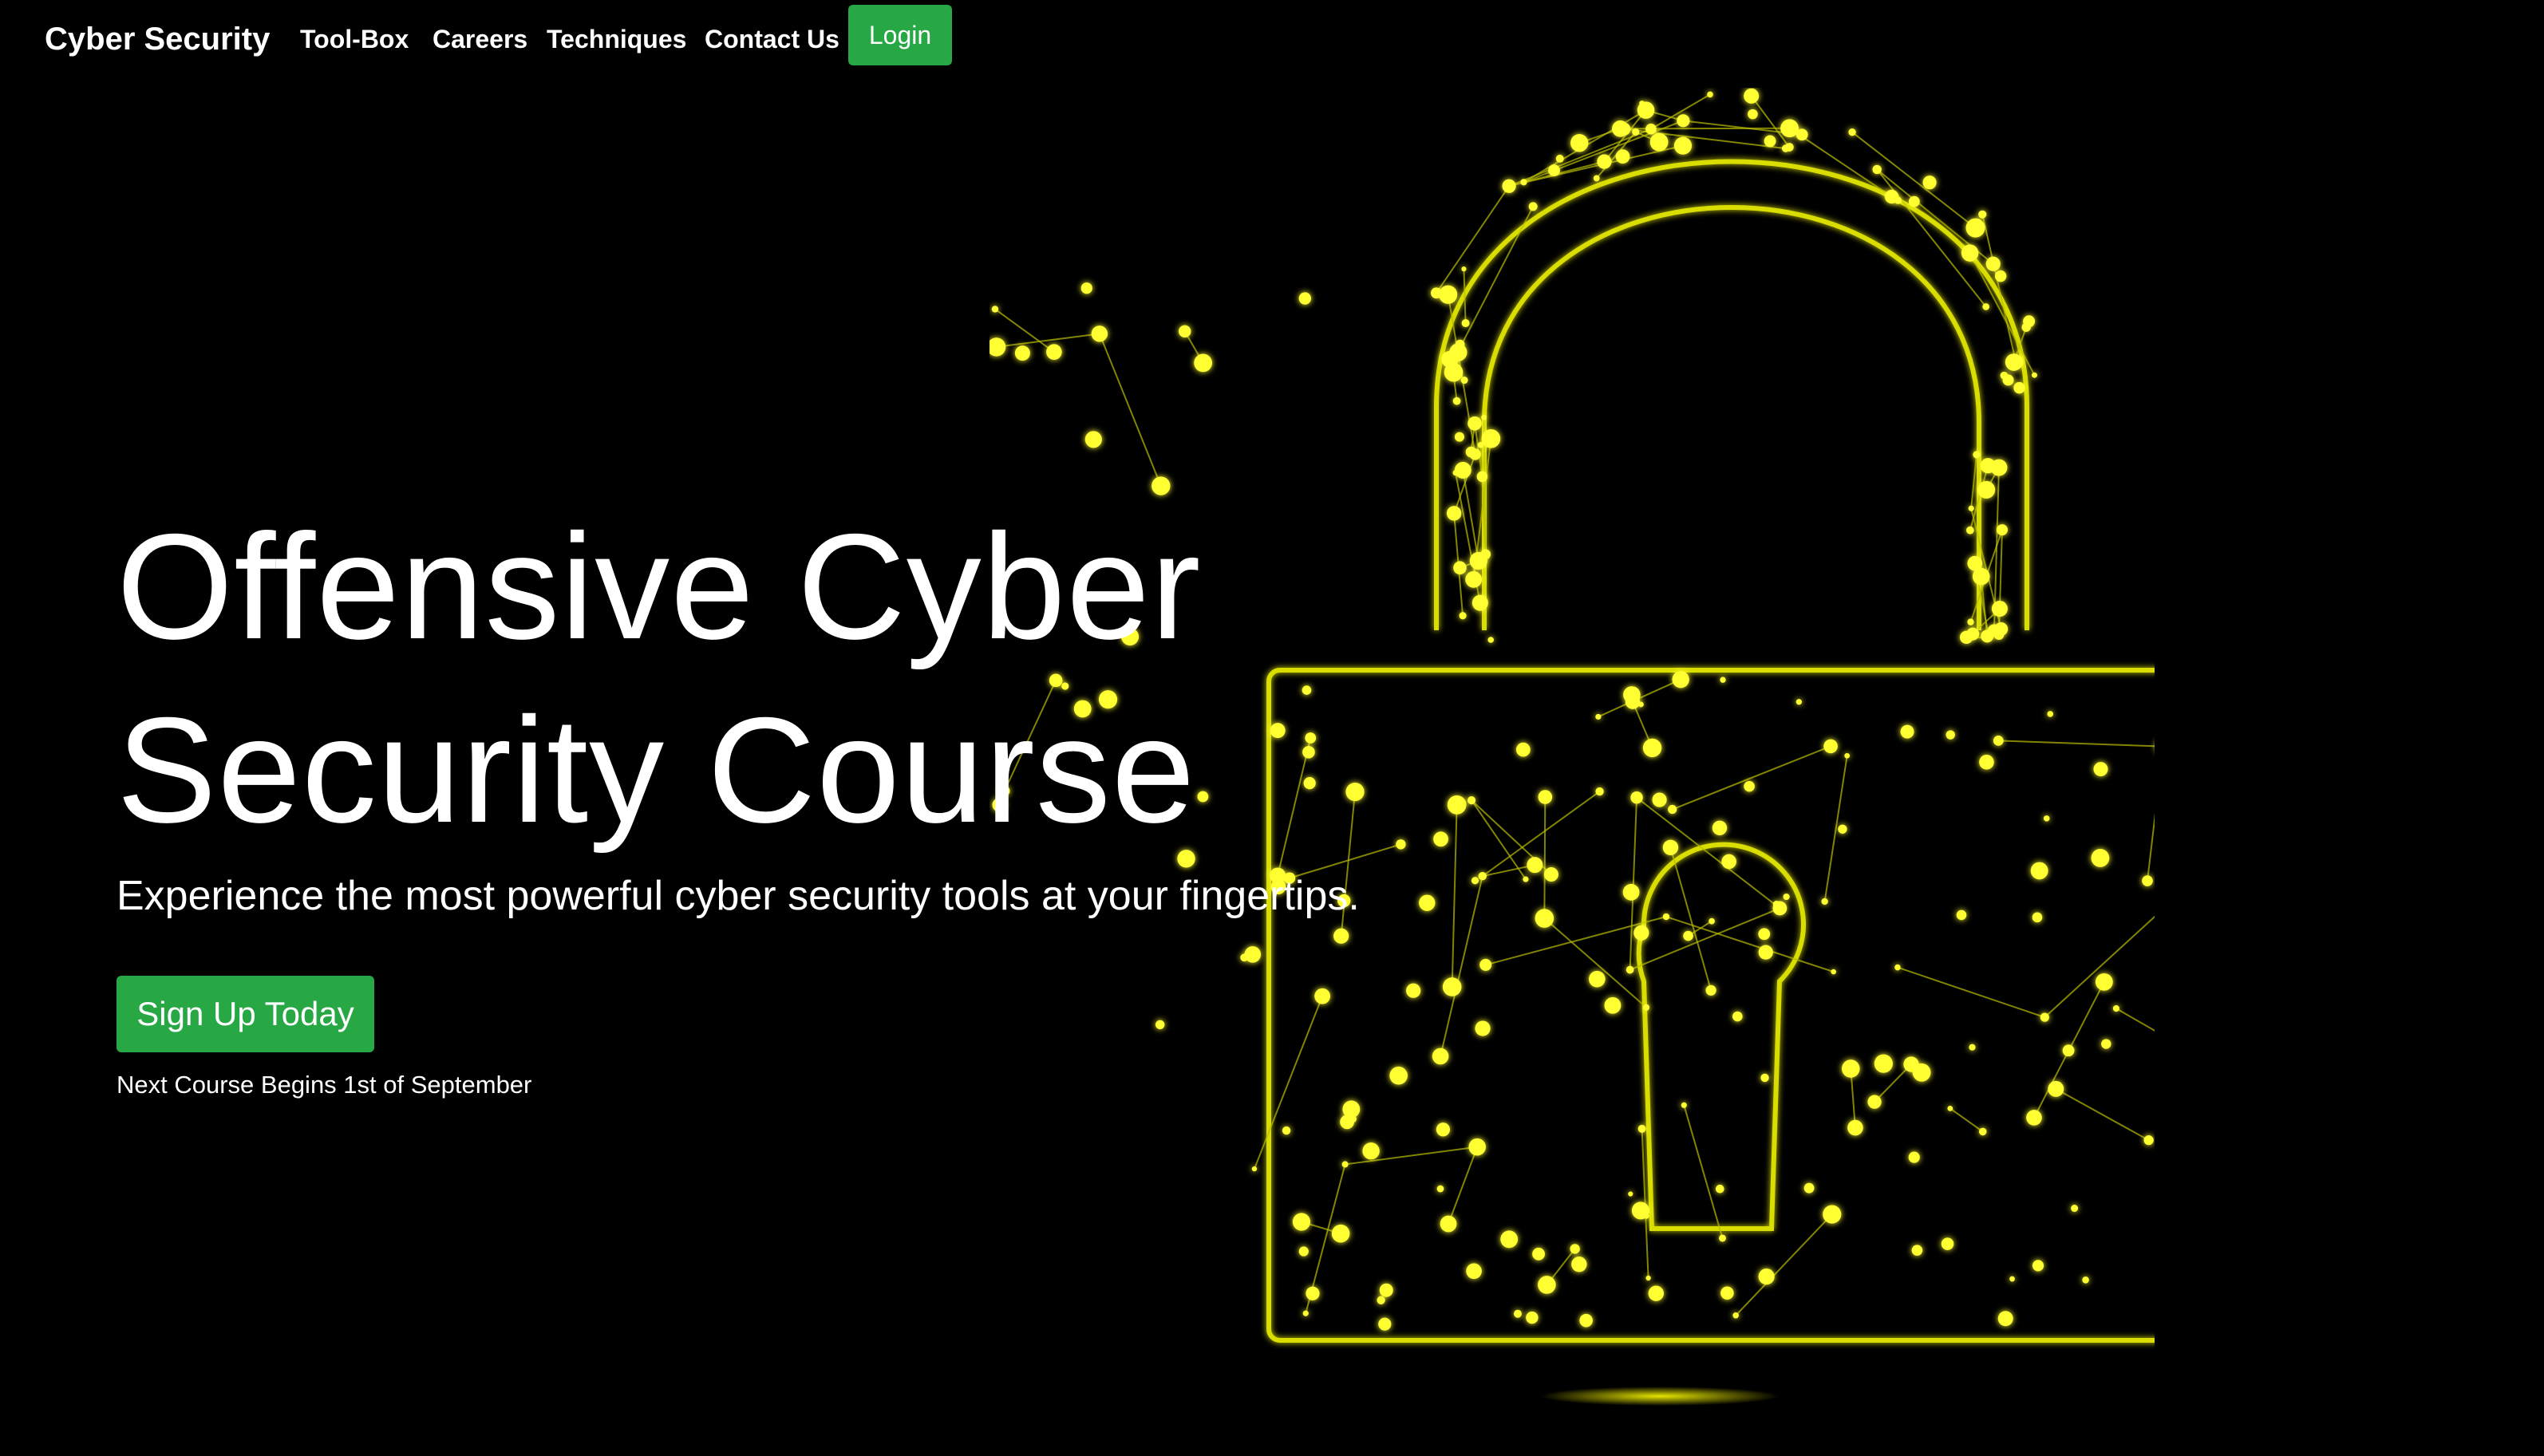  What do you see at coordinates (795, 678) in the screenshot?
I see `hero-title: Offensive Cyber Security Course` at bounding box center [795, 678].